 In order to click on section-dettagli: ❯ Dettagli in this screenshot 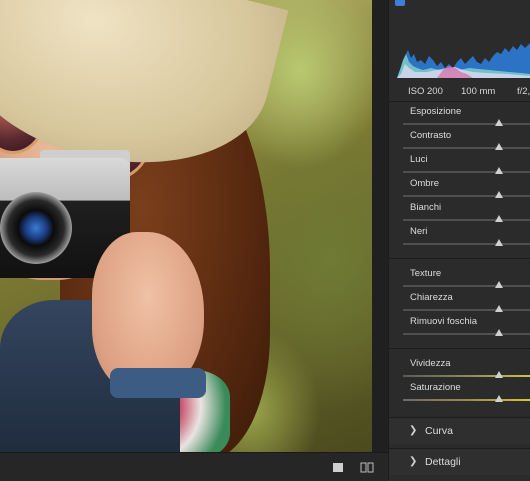, I will do `click(459, 461)`.